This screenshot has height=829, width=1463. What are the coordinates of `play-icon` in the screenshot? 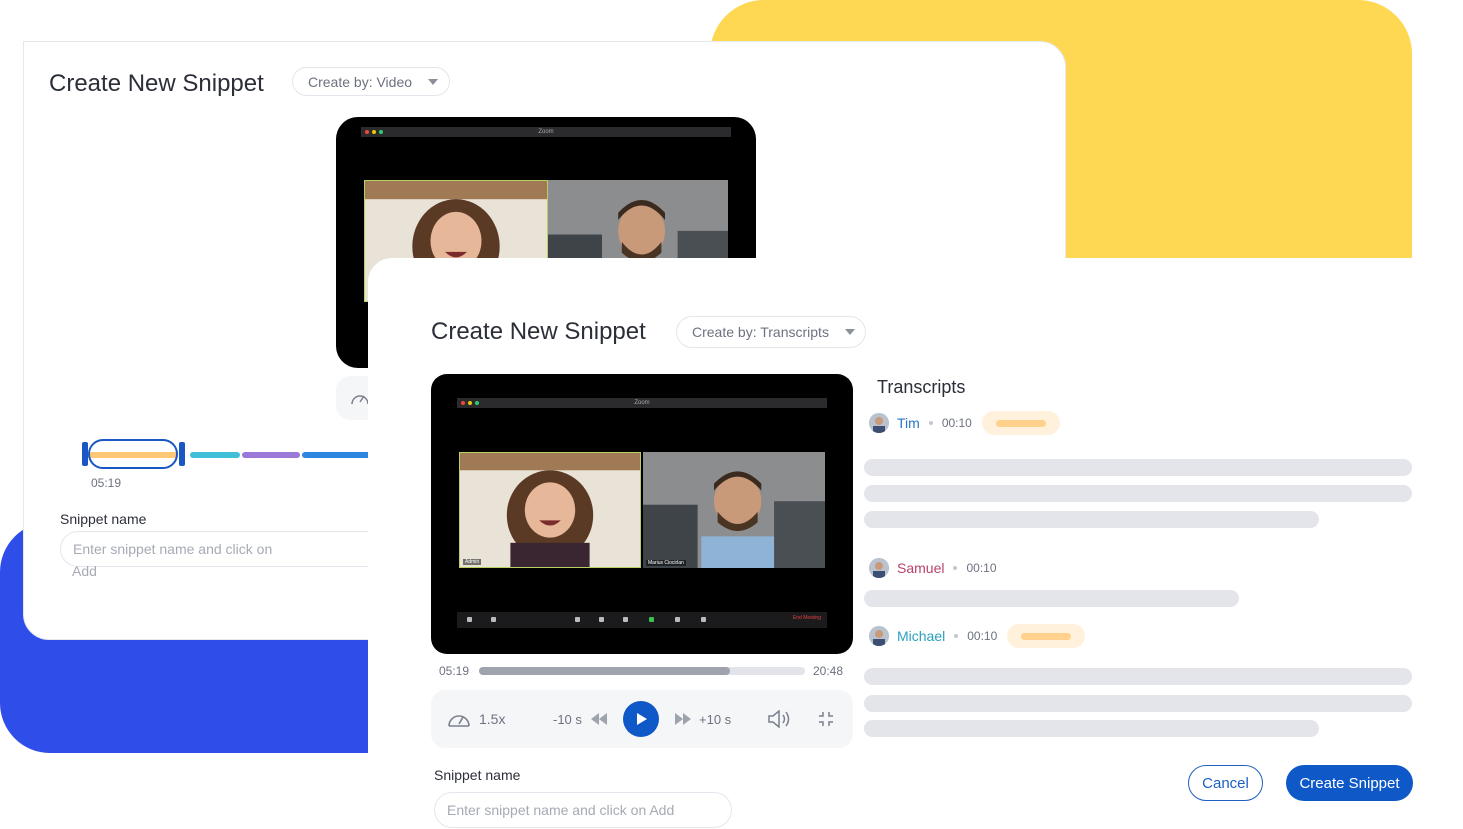 It's located at (642, 719).